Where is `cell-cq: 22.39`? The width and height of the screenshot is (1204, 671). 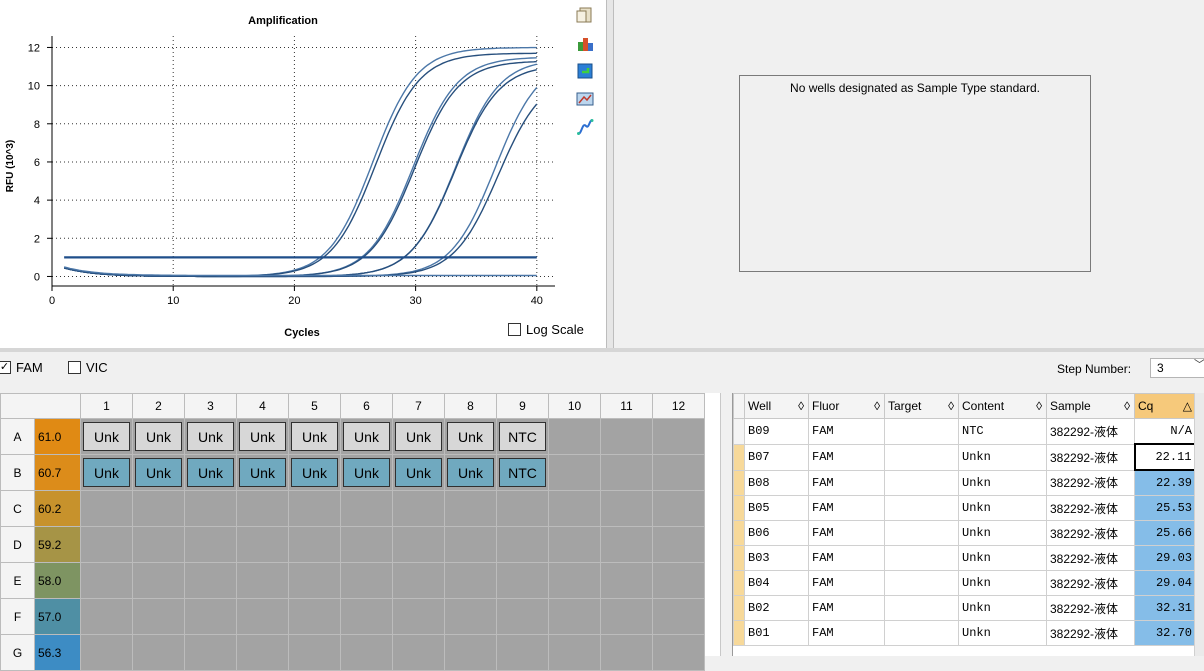
cell-cq: 22.39 is located at coordinates (1165, 482).